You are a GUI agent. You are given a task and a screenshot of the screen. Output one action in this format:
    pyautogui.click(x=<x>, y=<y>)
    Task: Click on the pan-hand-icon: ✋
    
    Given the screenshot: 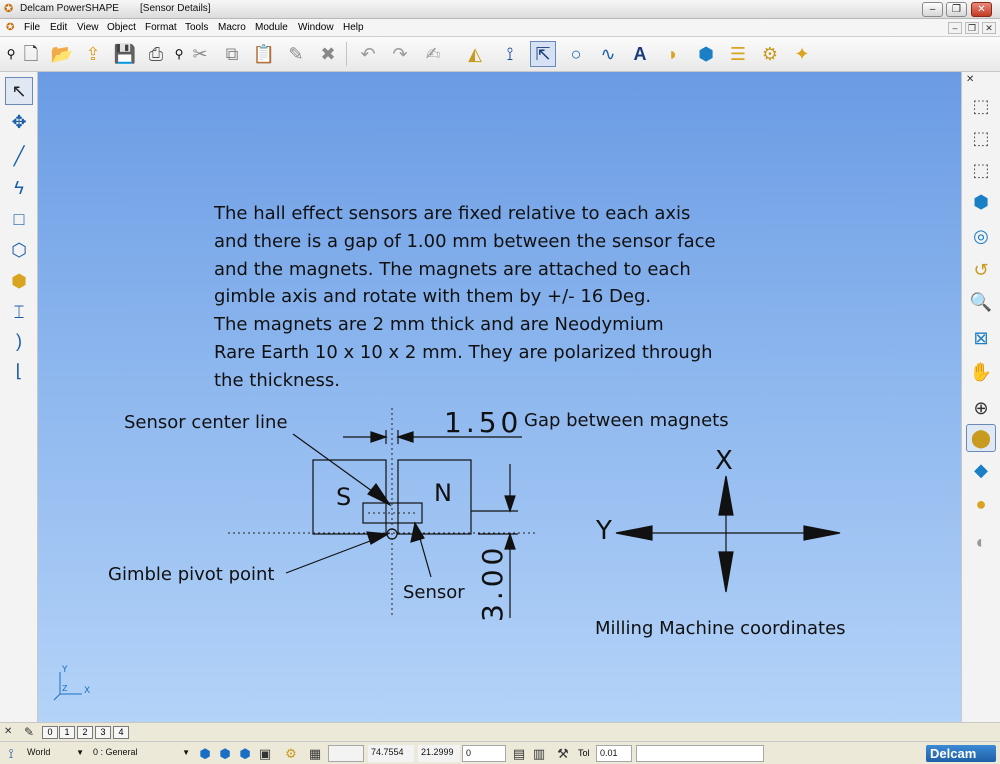 What is the action you would take?
    pyautogui.click(x=981, y=372)
    